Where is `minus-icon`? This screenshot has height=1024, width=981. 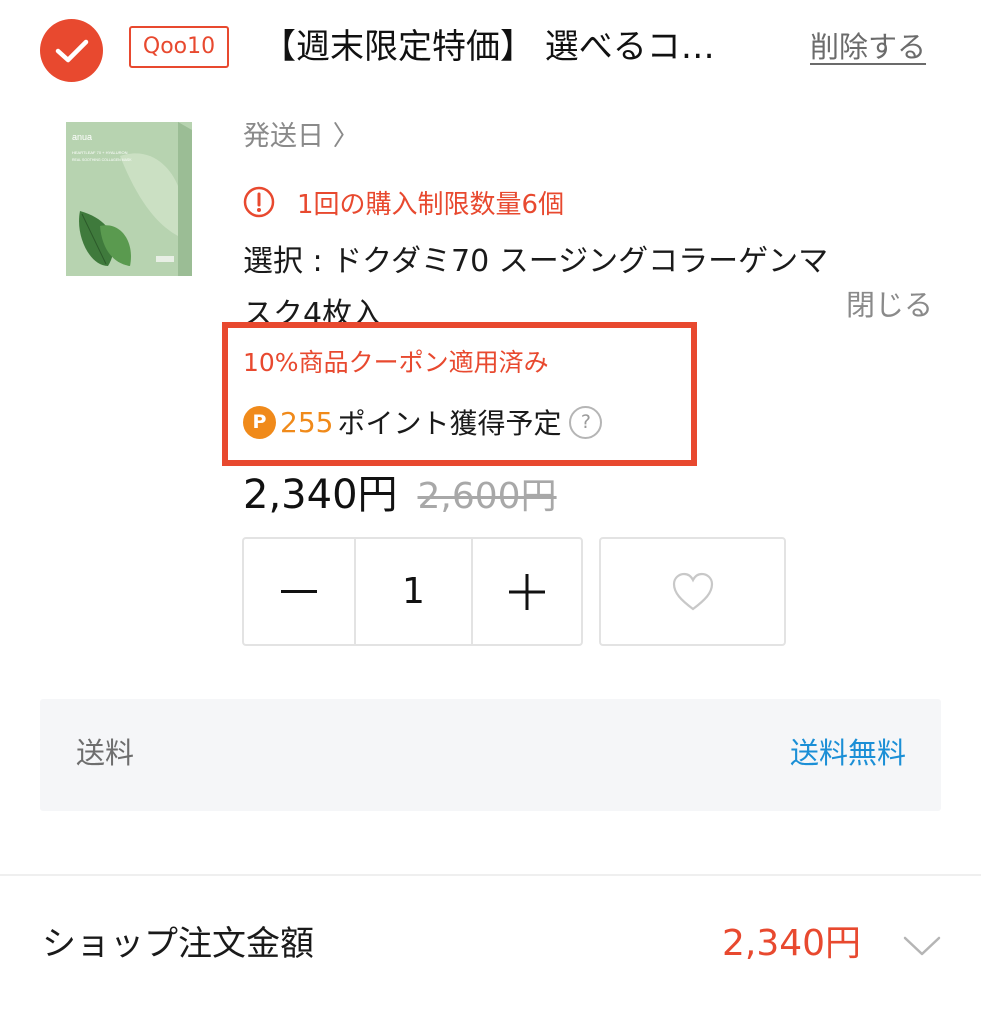
minus-icon is located at coordinates (299, 591).